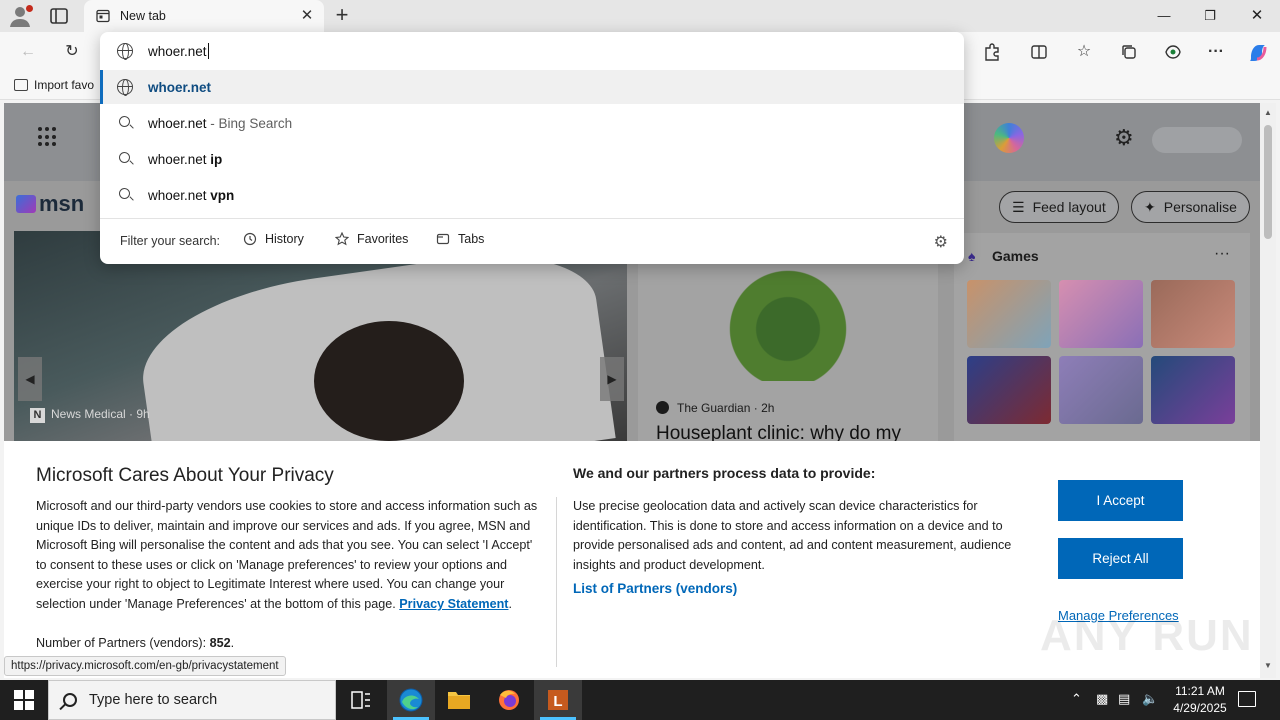 This screenshot has width=1280, height=720. What do you see at coordinates (1200, 207) in the screenshot?
I see `personalise-label: Personalise` at bounding box center [1200, 207].